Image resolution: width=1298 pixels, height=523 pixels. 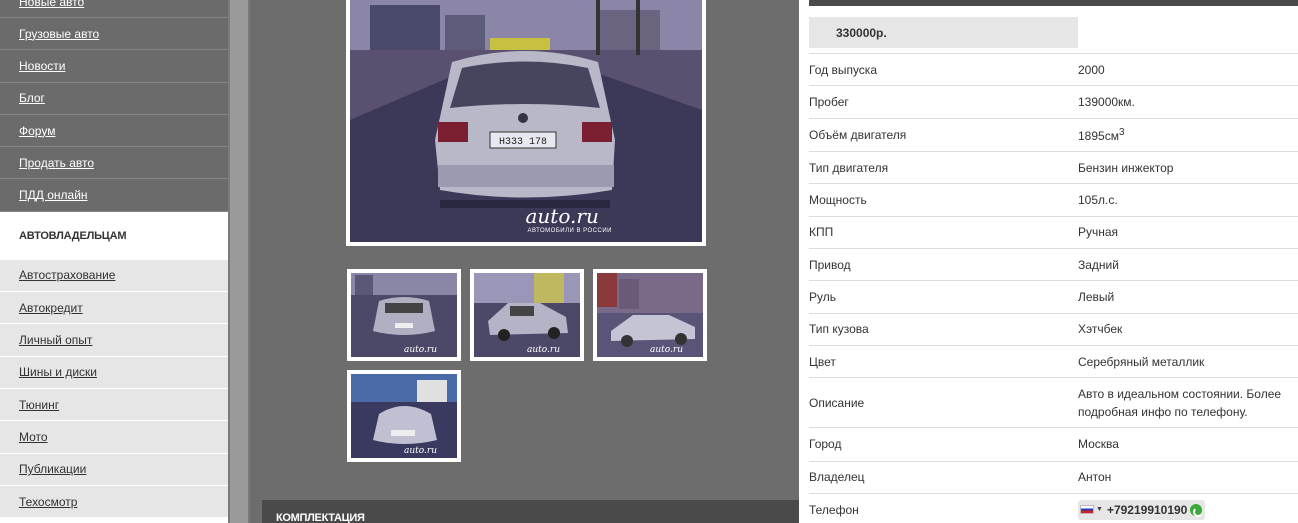 What do you see at coordinates (1053, 233) in the screenshot?
I see `spec-row: КПП Ручная` at bounding box center [1053, 233].